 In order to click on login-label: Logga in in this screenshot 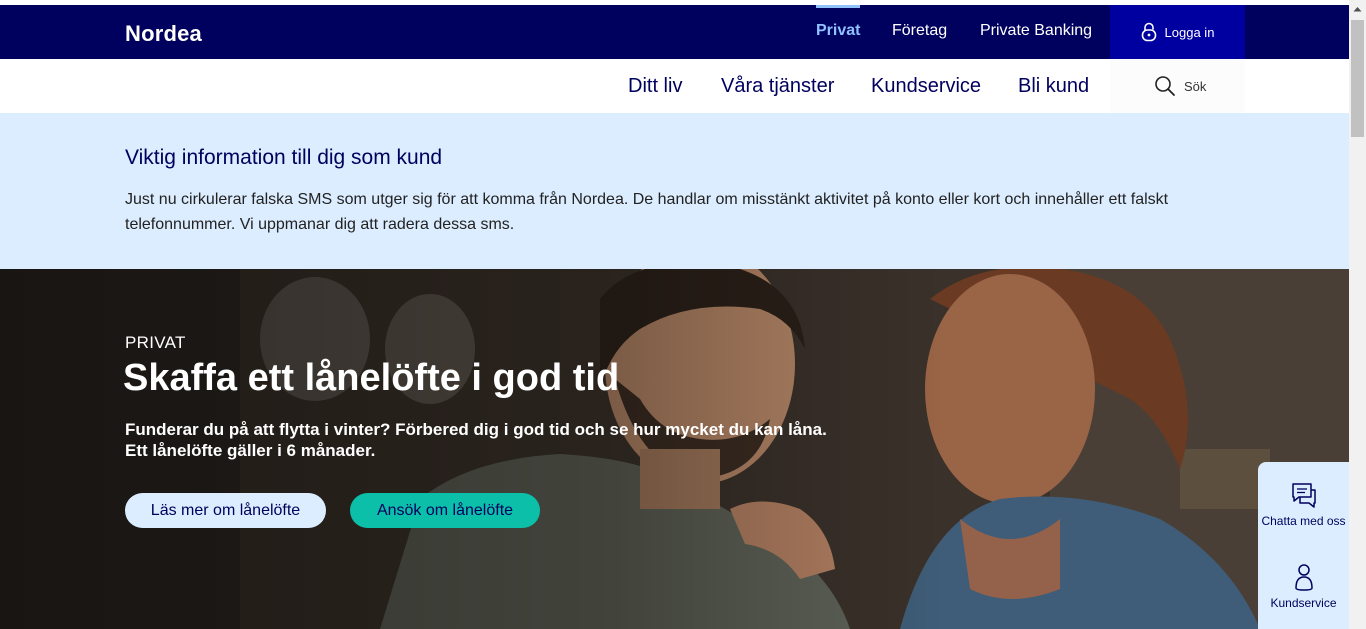, I will do `click(1189, 32)`.